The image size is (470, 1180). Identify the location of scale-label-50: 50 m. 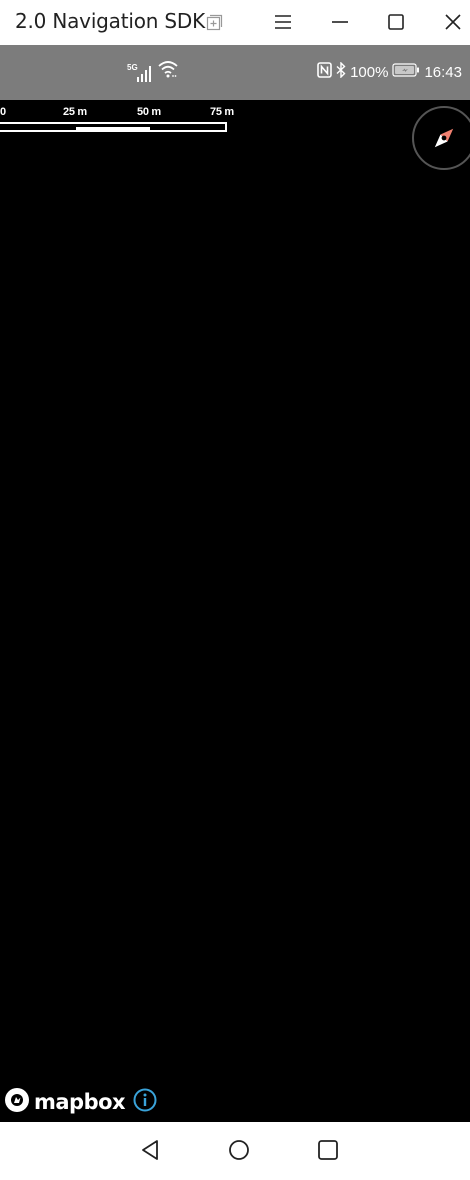
(149, 112).